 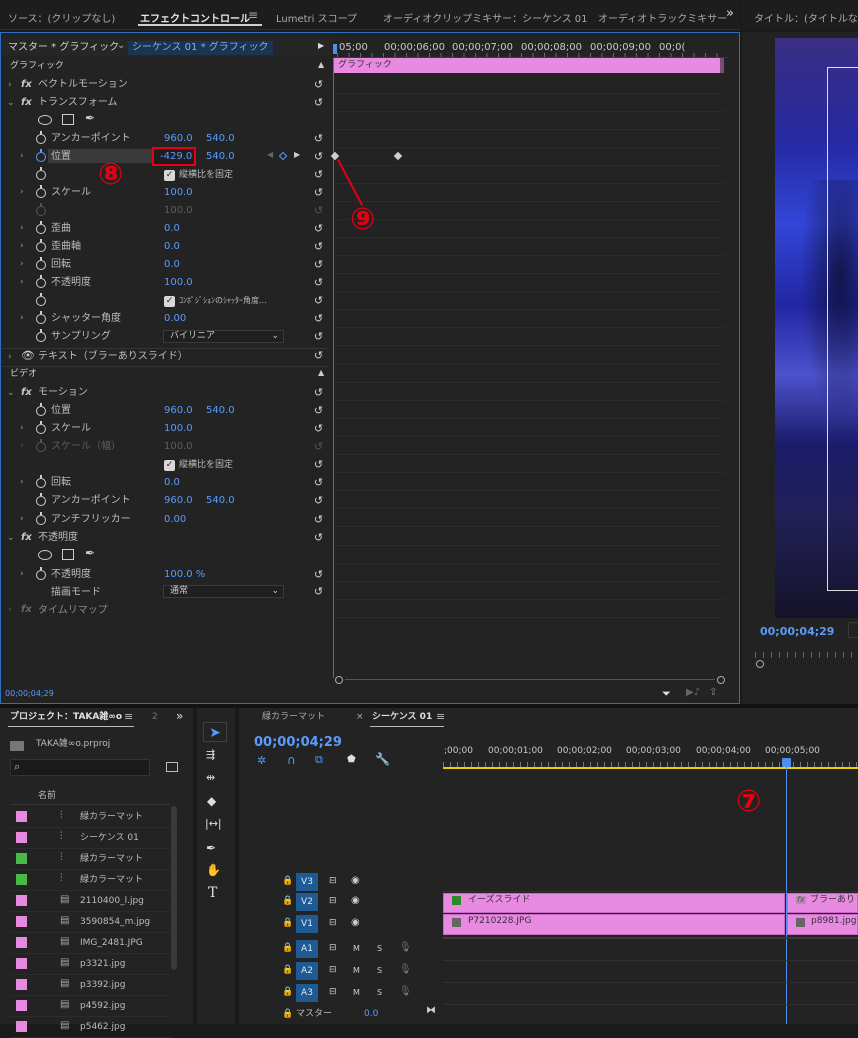 What do you see at coordinates (63, 48) in the screenshot?
I see `master-clip-label: マスター * グラフィック` at bounding box center [63, 48].